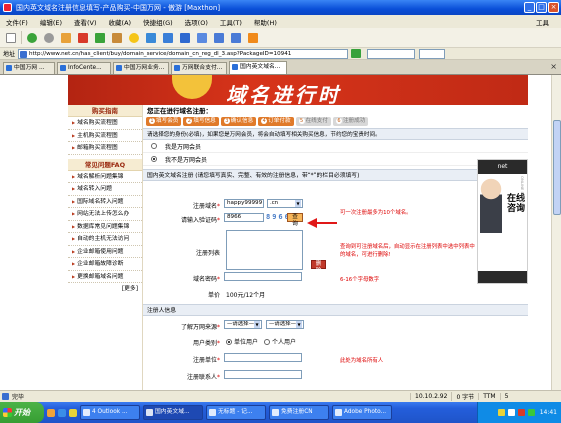 Image resolution: width=561 pixels, height=423 pixels. I want to click on support-brand: net, so click(502, 167).